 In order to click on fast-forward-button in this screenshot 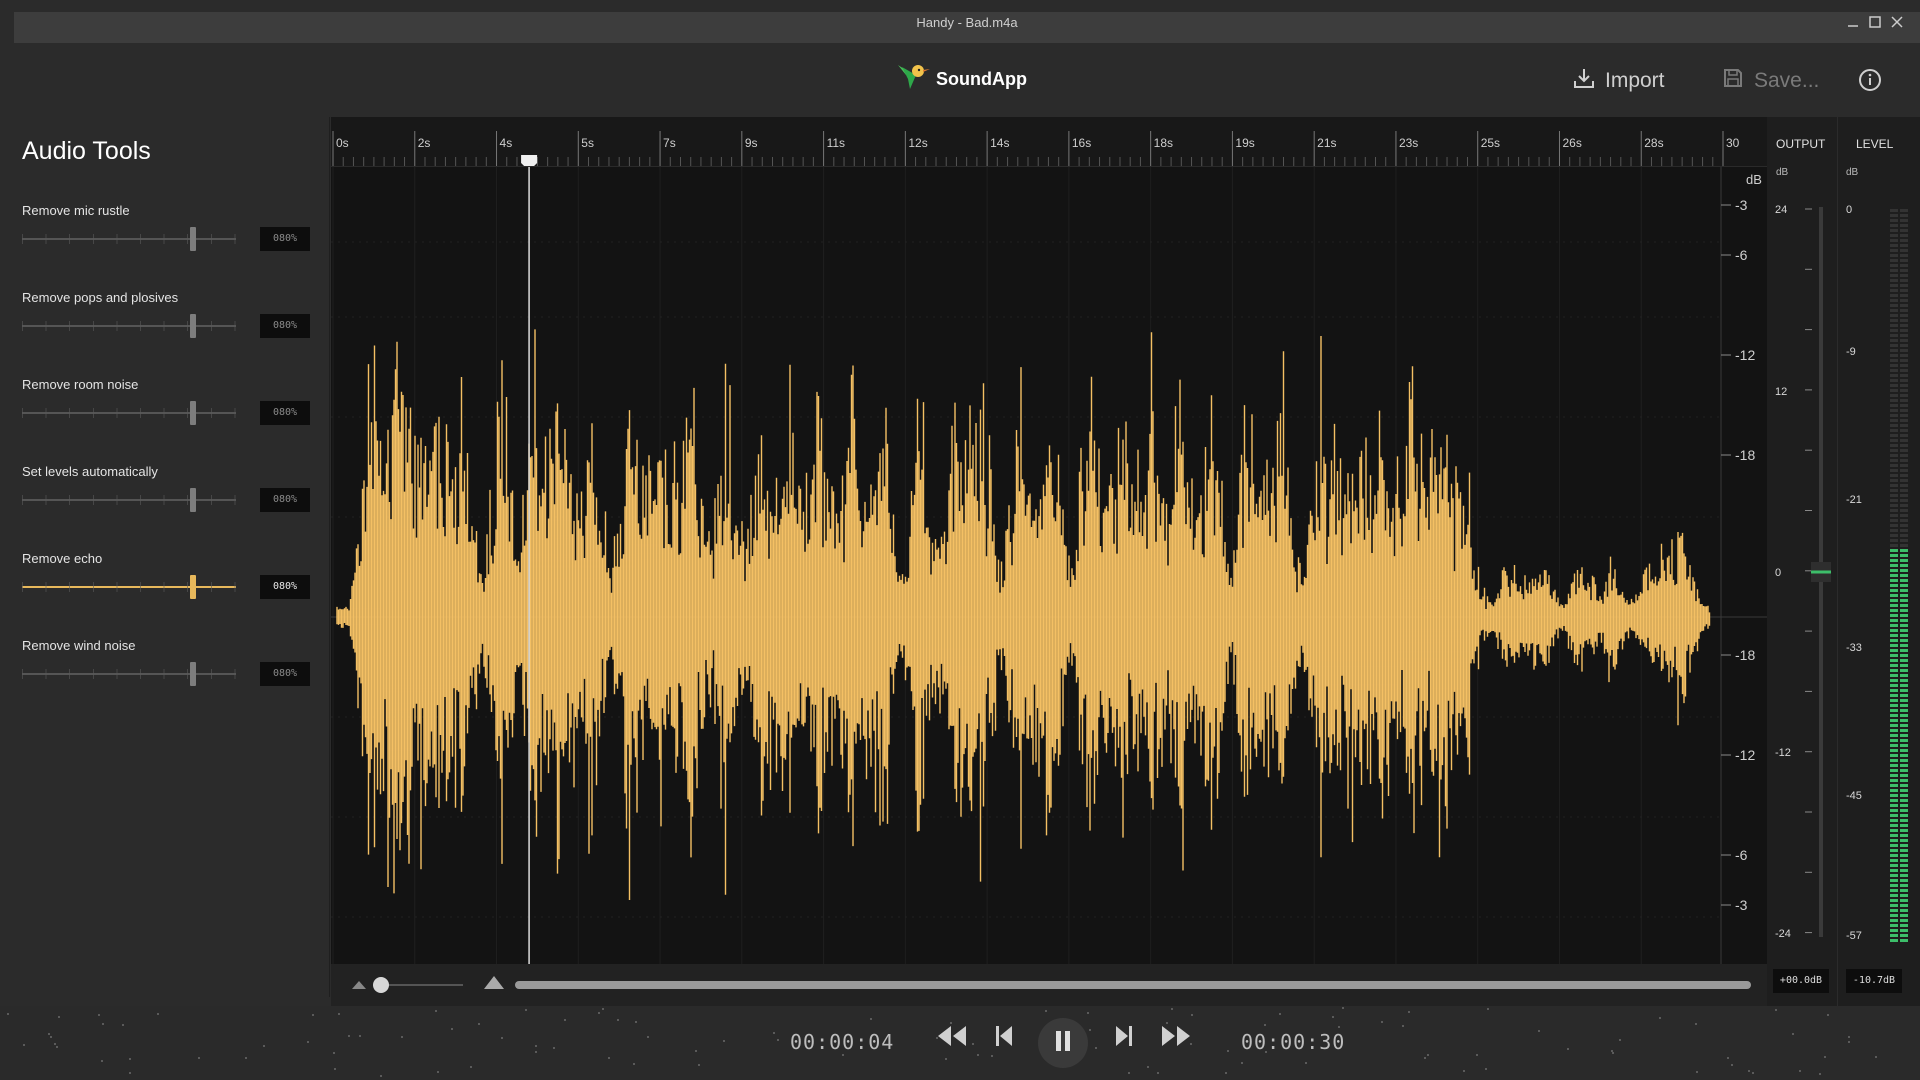, I will do `click(1176, 1038)`.